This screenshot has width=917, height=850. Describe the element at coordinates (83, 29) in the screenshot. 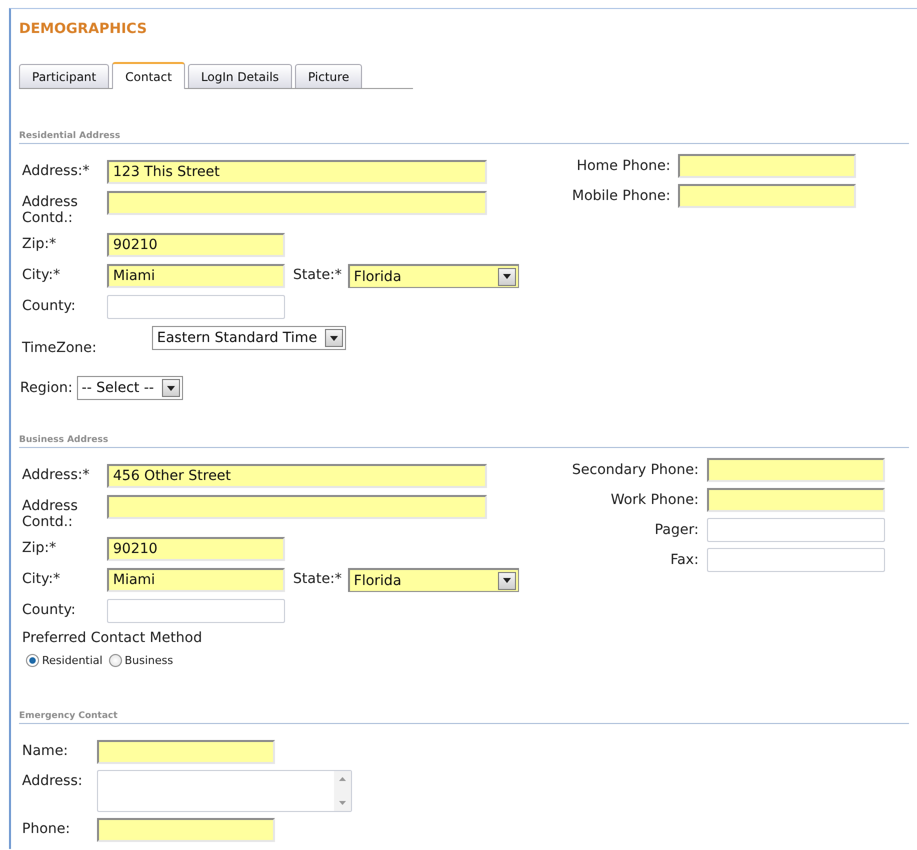

I see `page-title: DEMOGRAPHICS` at that location.